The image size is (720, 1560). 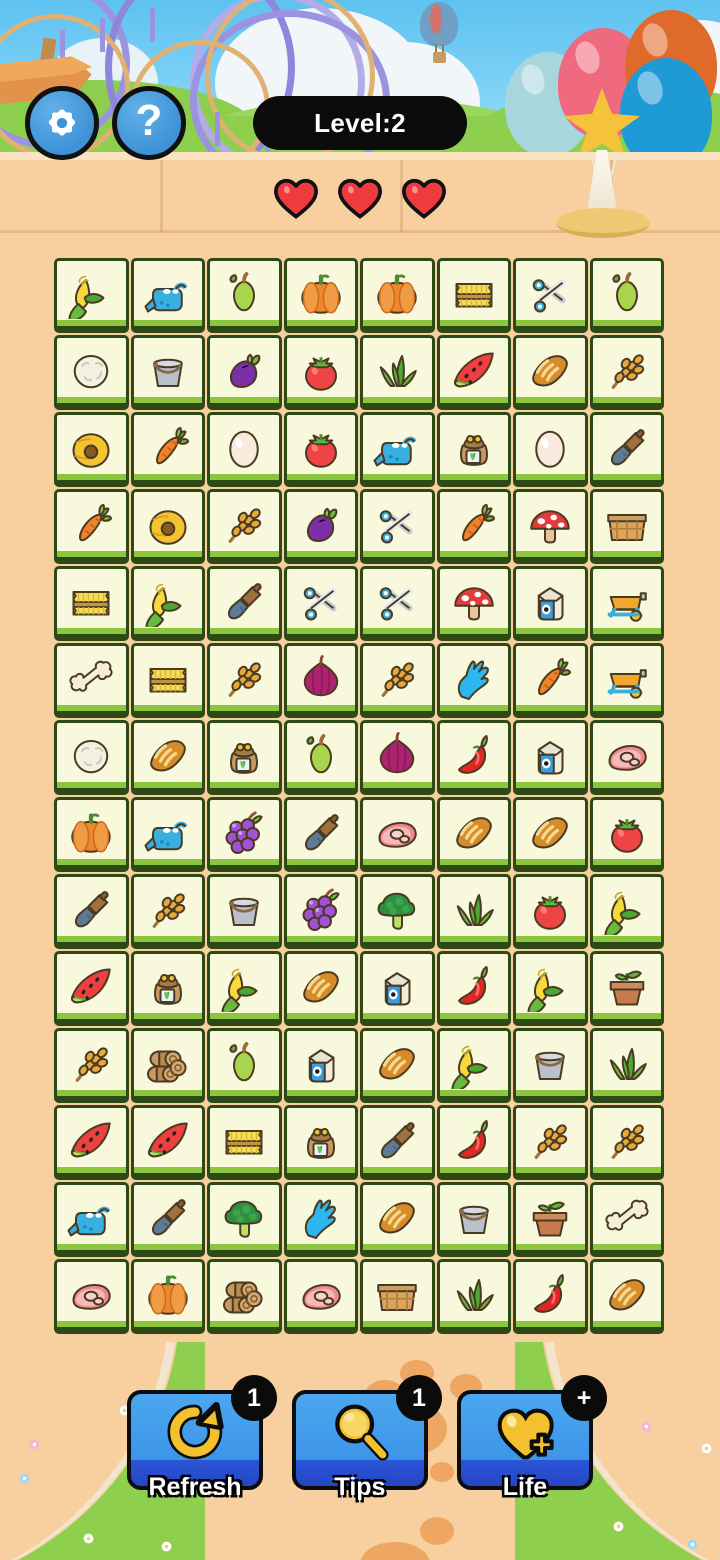 I want to click on life-button: Life +, so click(x=532, y=1438).